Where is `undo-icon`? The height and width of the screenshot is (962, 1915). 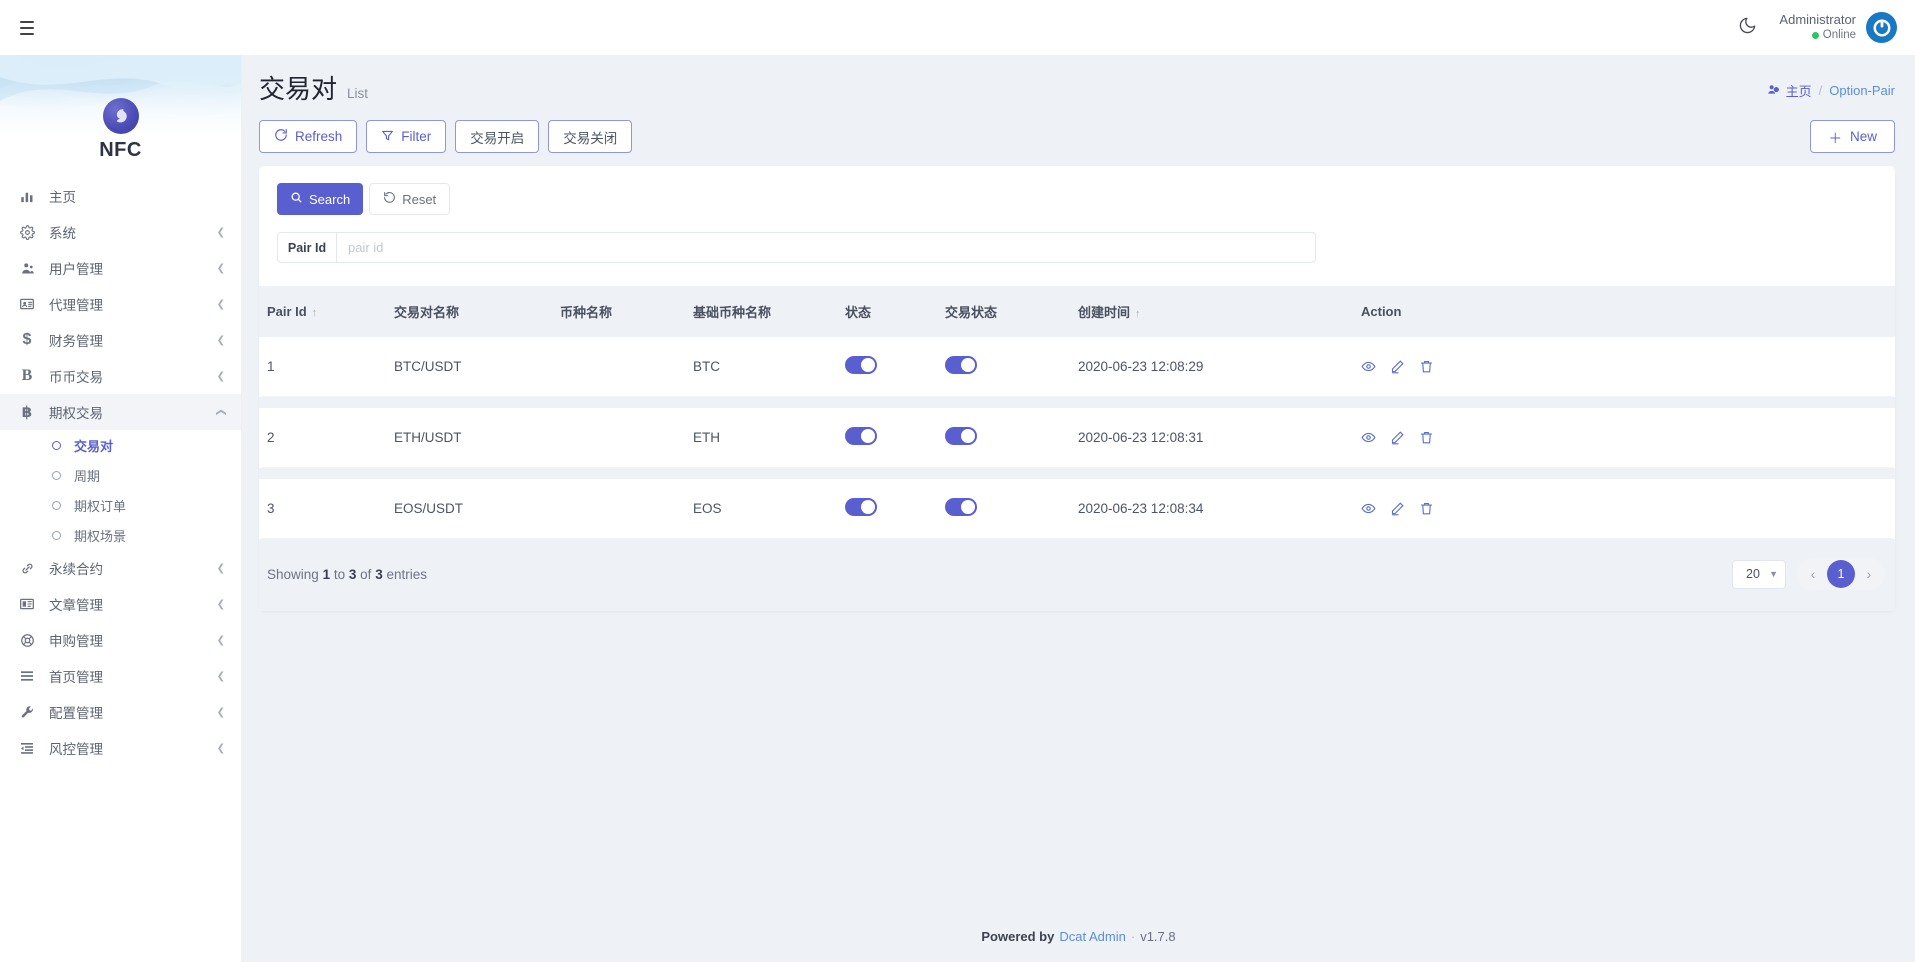 undo-icon is located at coordinates (389, 199).